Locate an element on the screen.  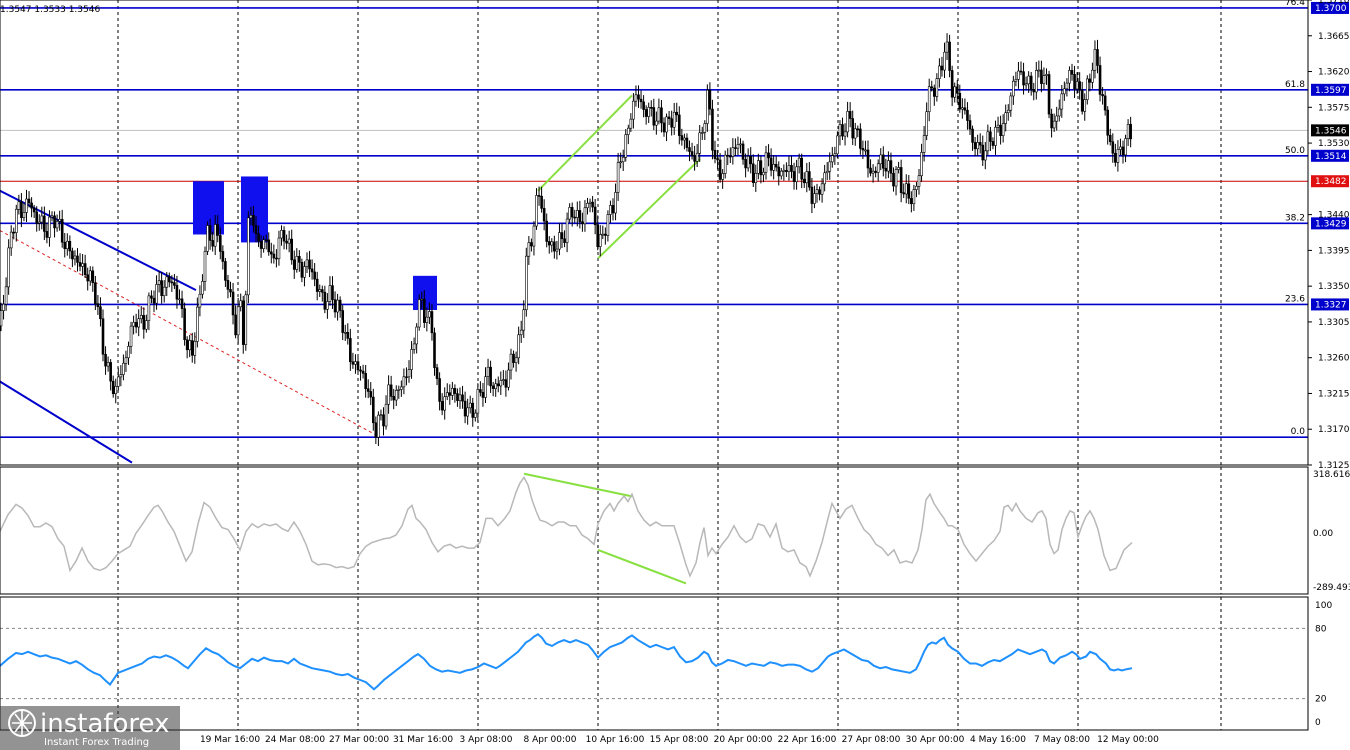
oscillator-one is located at coordinates (566, 527).